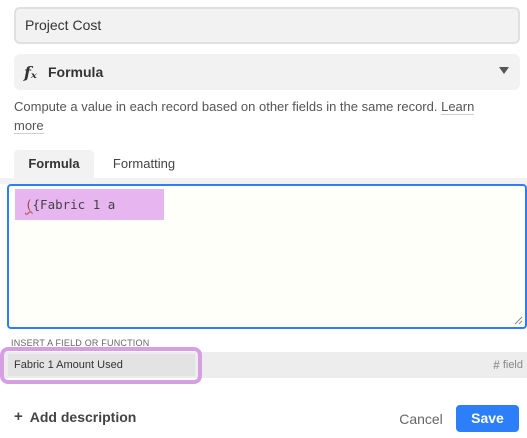 The width and height of the screenshot is (527, 438). I want to click on field-type-select: fₓ Formula, so click(267, 72).